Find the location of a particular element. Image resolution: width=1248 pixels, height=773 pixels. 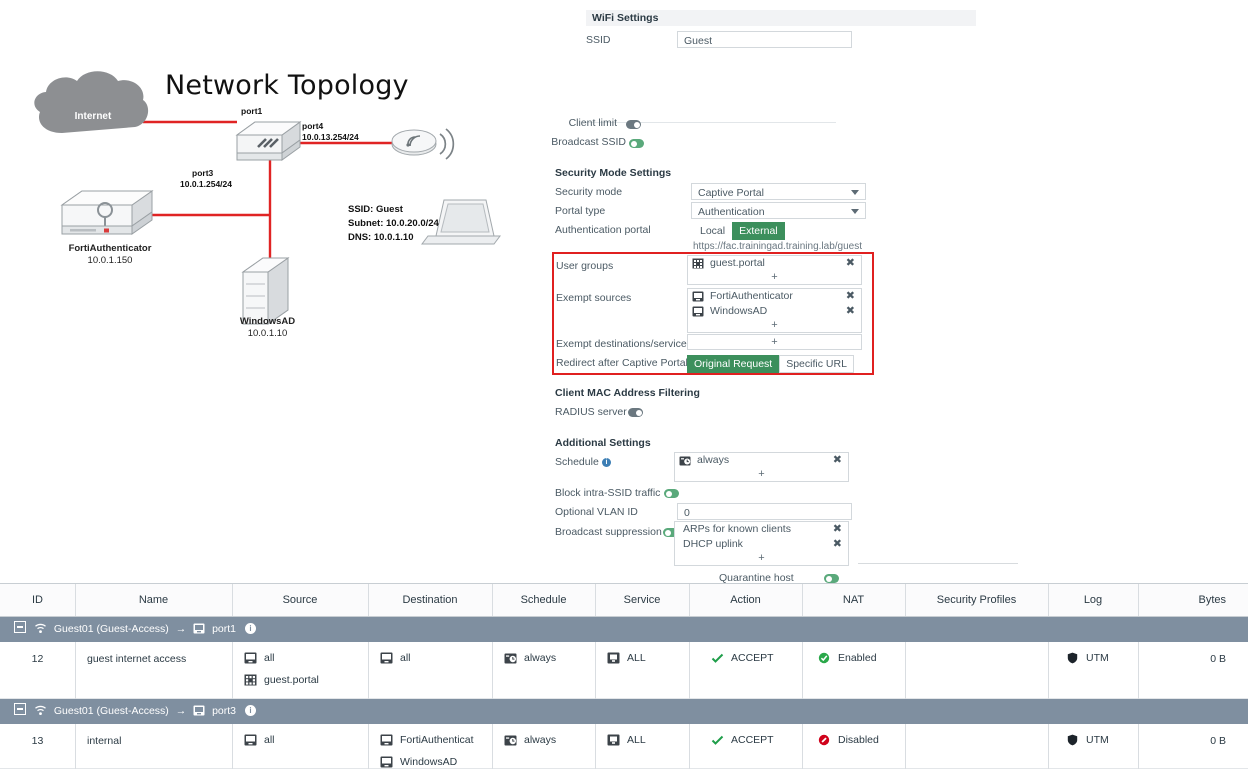

user-groups-item: guest.portal ✖ is located at coordinates (774, 263).